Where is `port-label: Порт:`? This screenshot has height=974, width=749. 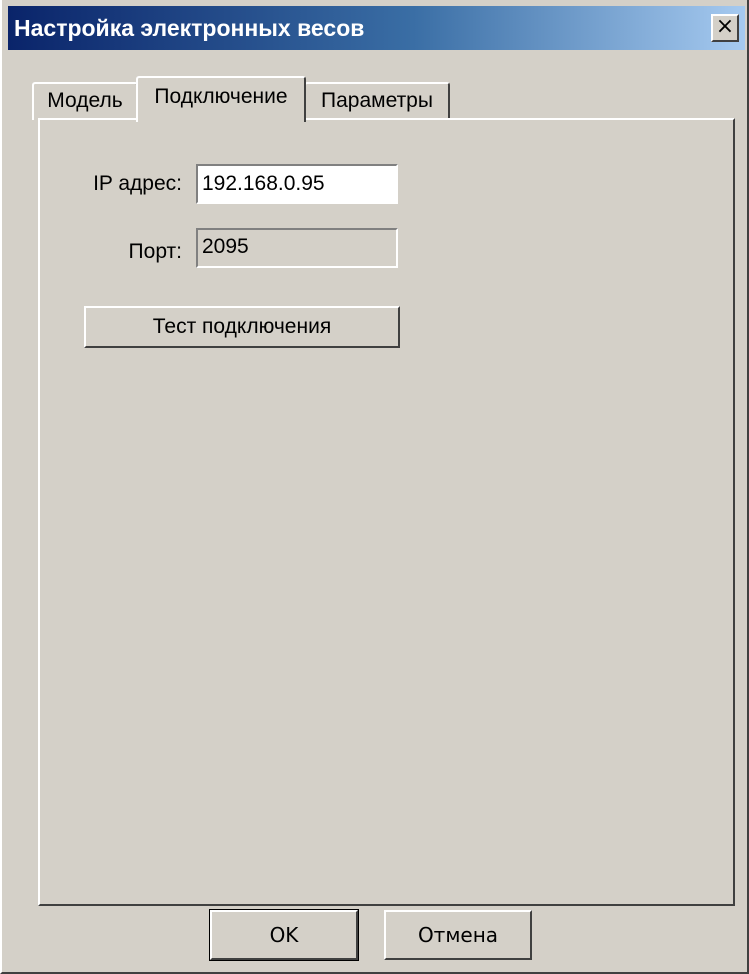 port-label: Порт: is located at coordinates (155, 251).